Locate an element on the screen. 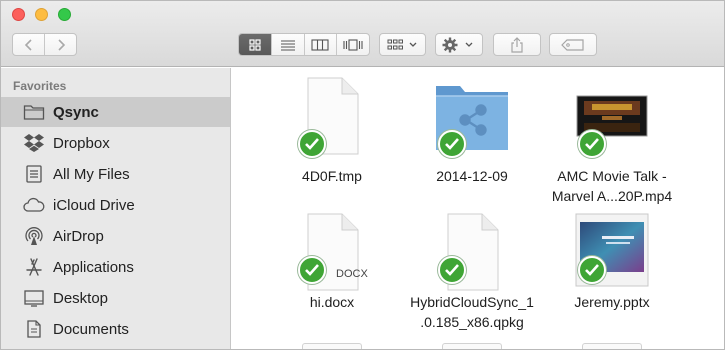 This screenshot has width=725, height=350. view-mode-icons-button is located at coordinates (255, 44).